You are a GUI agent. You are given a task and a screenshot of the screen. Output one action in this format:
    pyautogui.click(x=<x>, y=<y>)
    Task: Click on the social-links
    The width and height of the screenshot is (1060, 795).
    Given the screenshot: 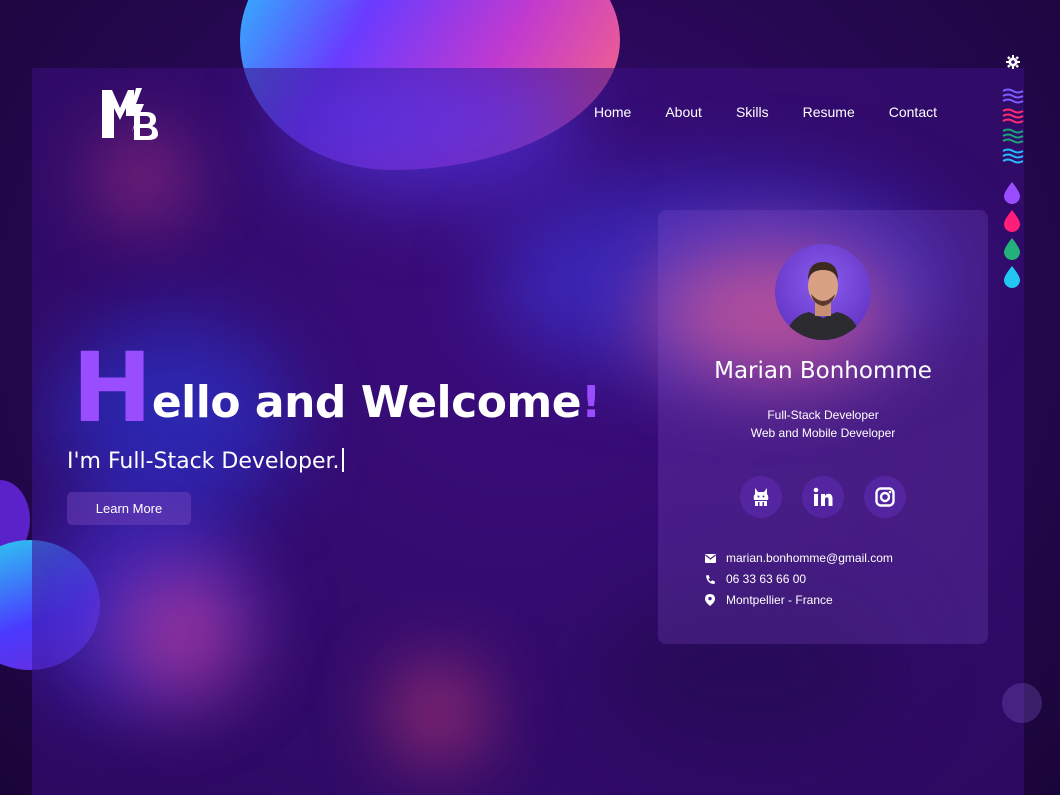 What is the action you would take?
    pyautogui.click(x=823, y=497)
    